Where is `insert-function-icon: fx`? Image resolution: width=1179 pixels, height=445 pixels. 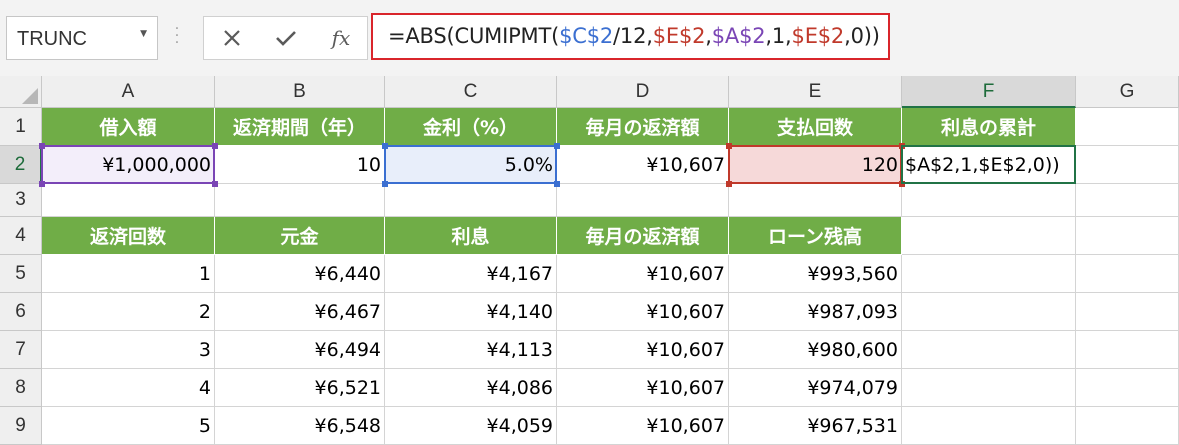
insert-function-icon: fx is located at coordinates (341, 38).